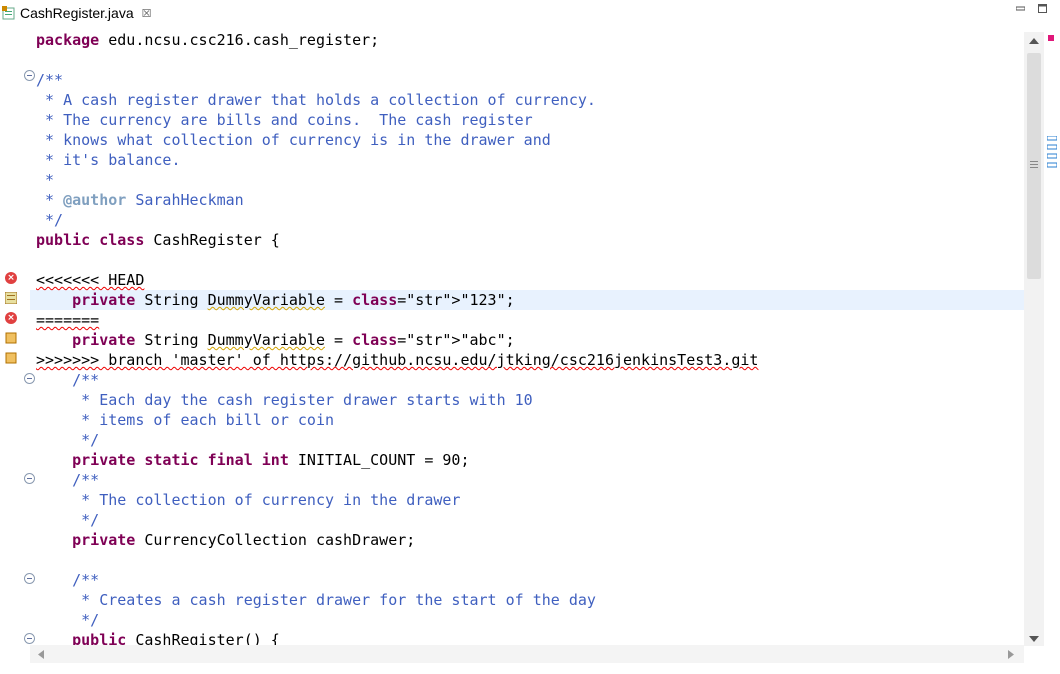  I want to click on vertical-scroll-thumb, so click(1034, 166).